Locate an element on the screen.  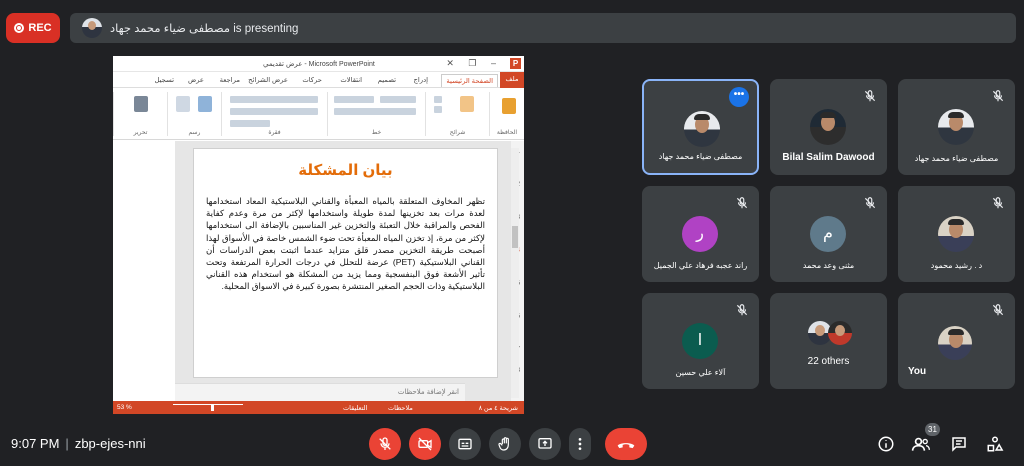
participant-avatar: م is located at coordinates (828, 234).